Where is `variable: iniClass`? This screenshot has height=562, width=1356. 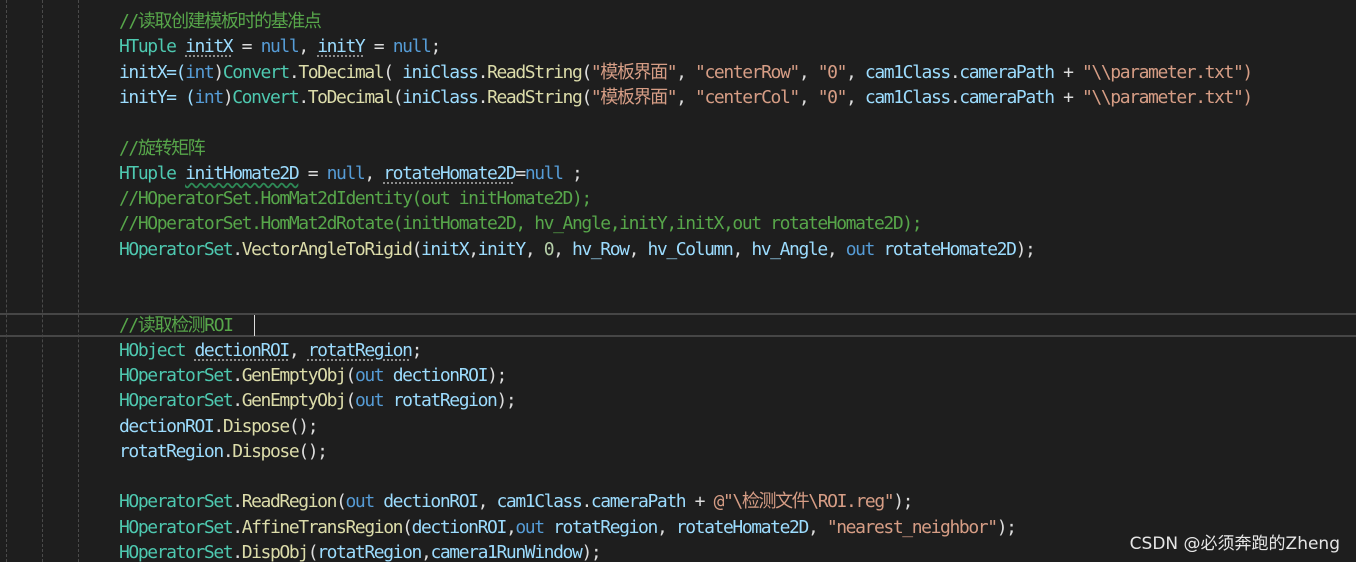
variable: iniClass is located at coordinates (440, 97).